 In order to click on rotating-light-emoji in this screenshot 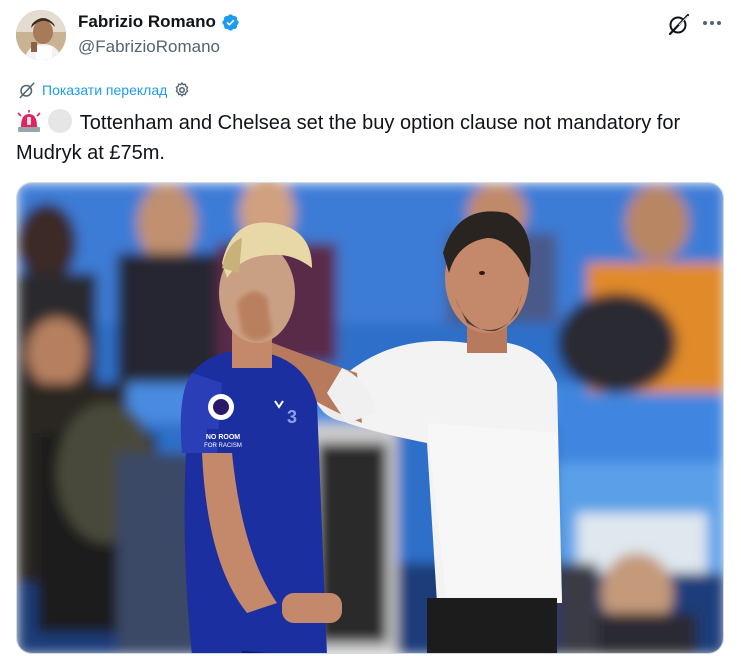, I will do `click(29, 121)`.